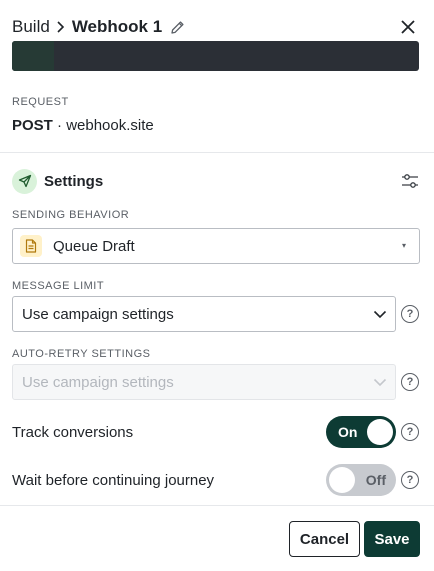 Image resolution: width=434 pixels, height=571 pixels. What do you see at coordinates (94, 246) in the screenshot?
I see `sending-behavior-value: Queue Draft` at bounding box center [94, 246].